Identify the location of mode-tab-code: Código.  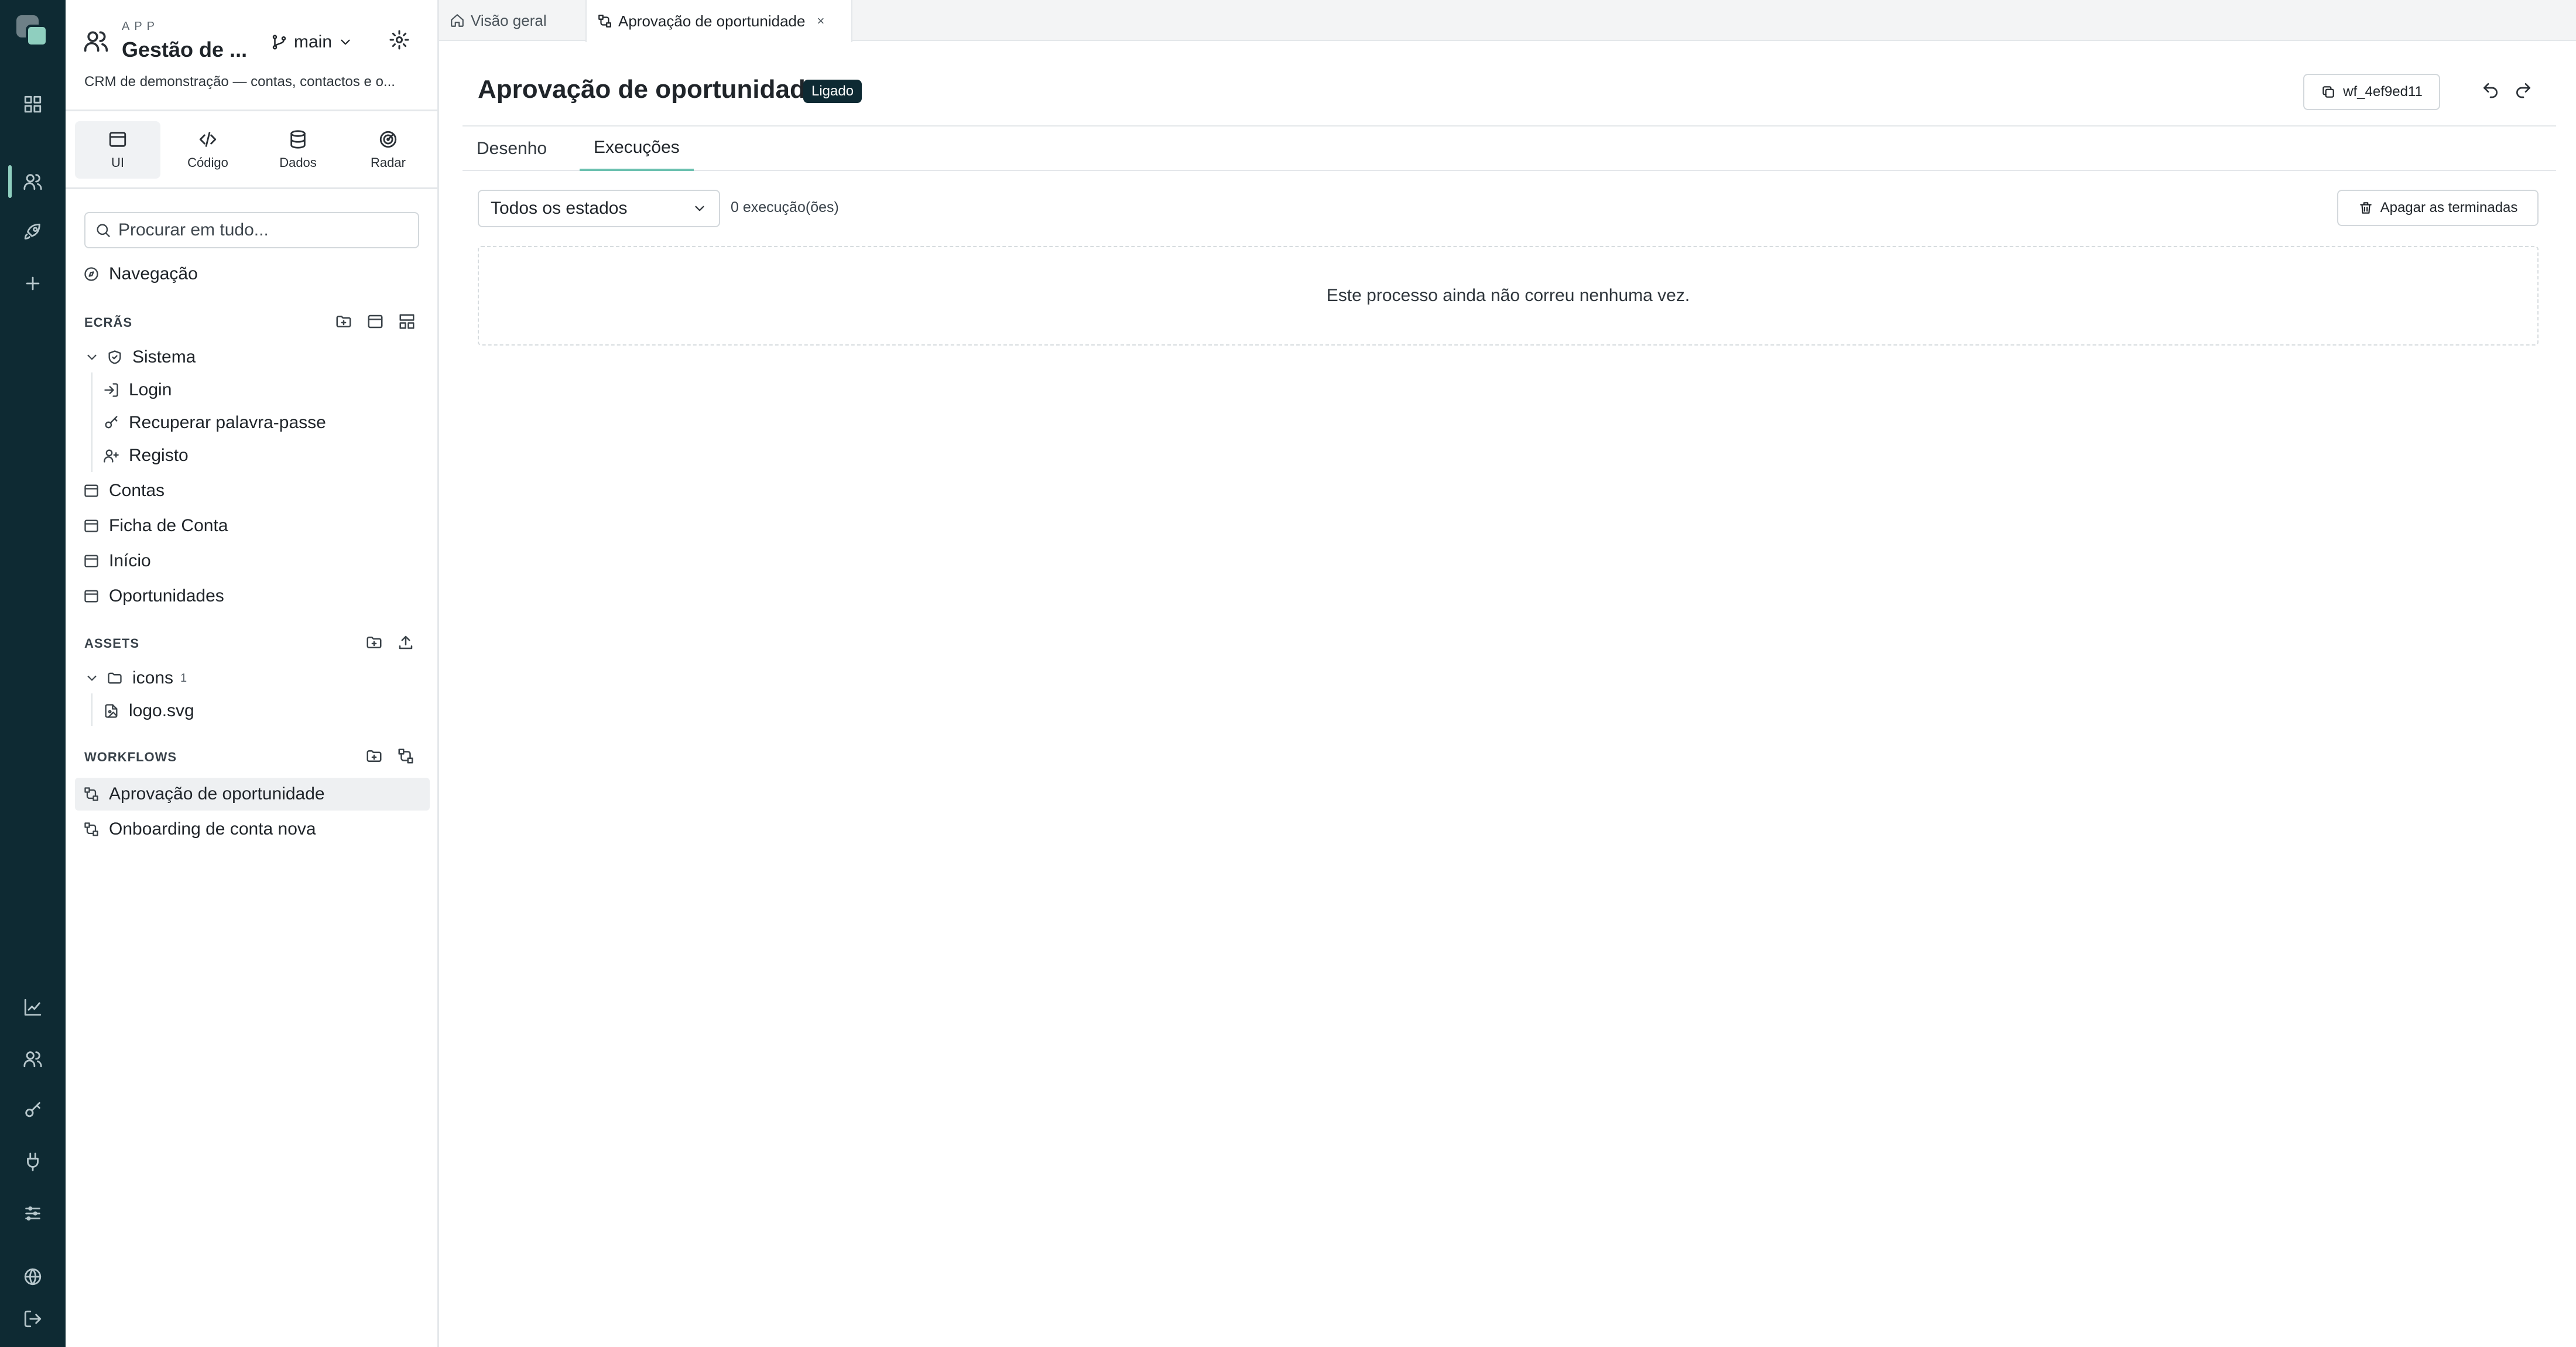
(208, 150).